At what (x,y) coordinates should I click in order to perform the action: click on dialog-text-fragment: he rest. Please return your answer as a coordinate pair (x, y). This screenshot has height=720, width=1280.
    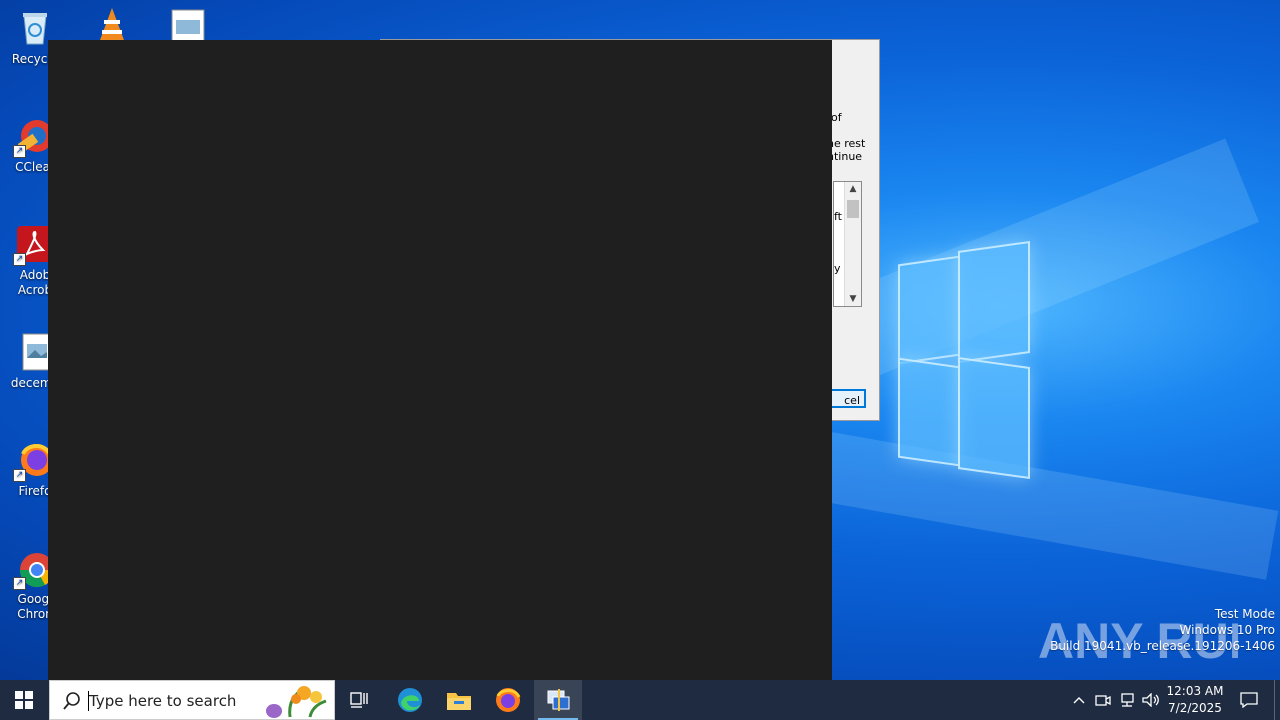
    Looking at the image, I should click on (846, 143).